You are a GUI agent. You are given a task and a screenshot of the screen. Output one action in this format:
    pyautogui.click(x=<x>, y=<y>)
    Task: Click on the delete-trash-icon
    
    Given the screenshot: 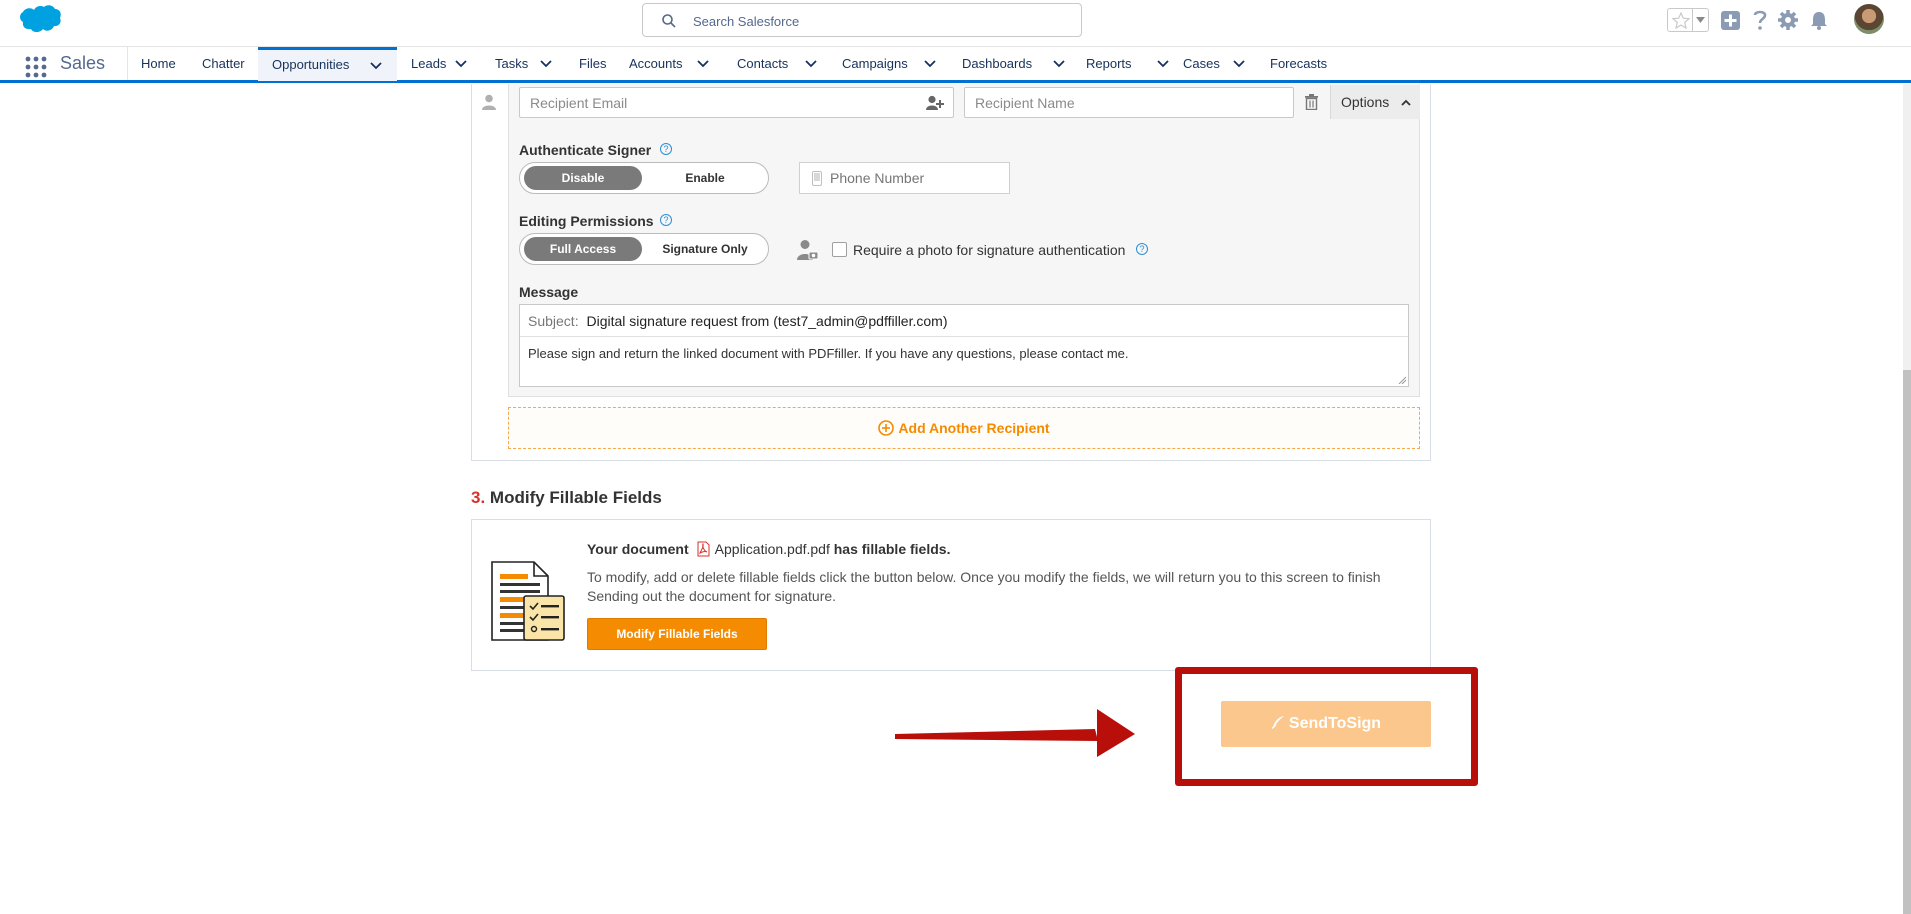 What is the action you would take?
    pyautogui.click(x=1311, y=102)
    